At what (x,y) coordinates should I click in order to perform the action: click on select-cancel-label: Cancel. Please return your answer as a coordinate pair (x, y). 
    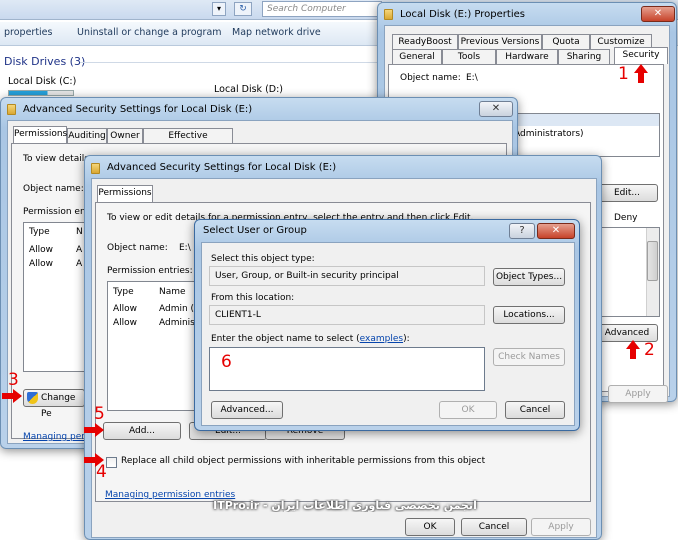
    Looking at the image, I should click on (535, 410).